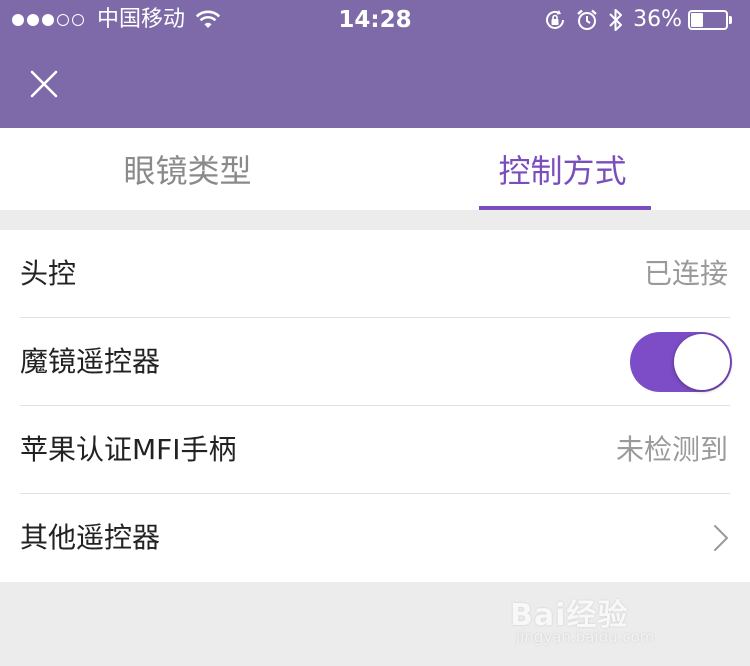 Image resolution: width=750 pixels, height=666 pixels. Describe the element at coordinates (702, 362) in the screenshot. I see `toggle-knob` at that location.